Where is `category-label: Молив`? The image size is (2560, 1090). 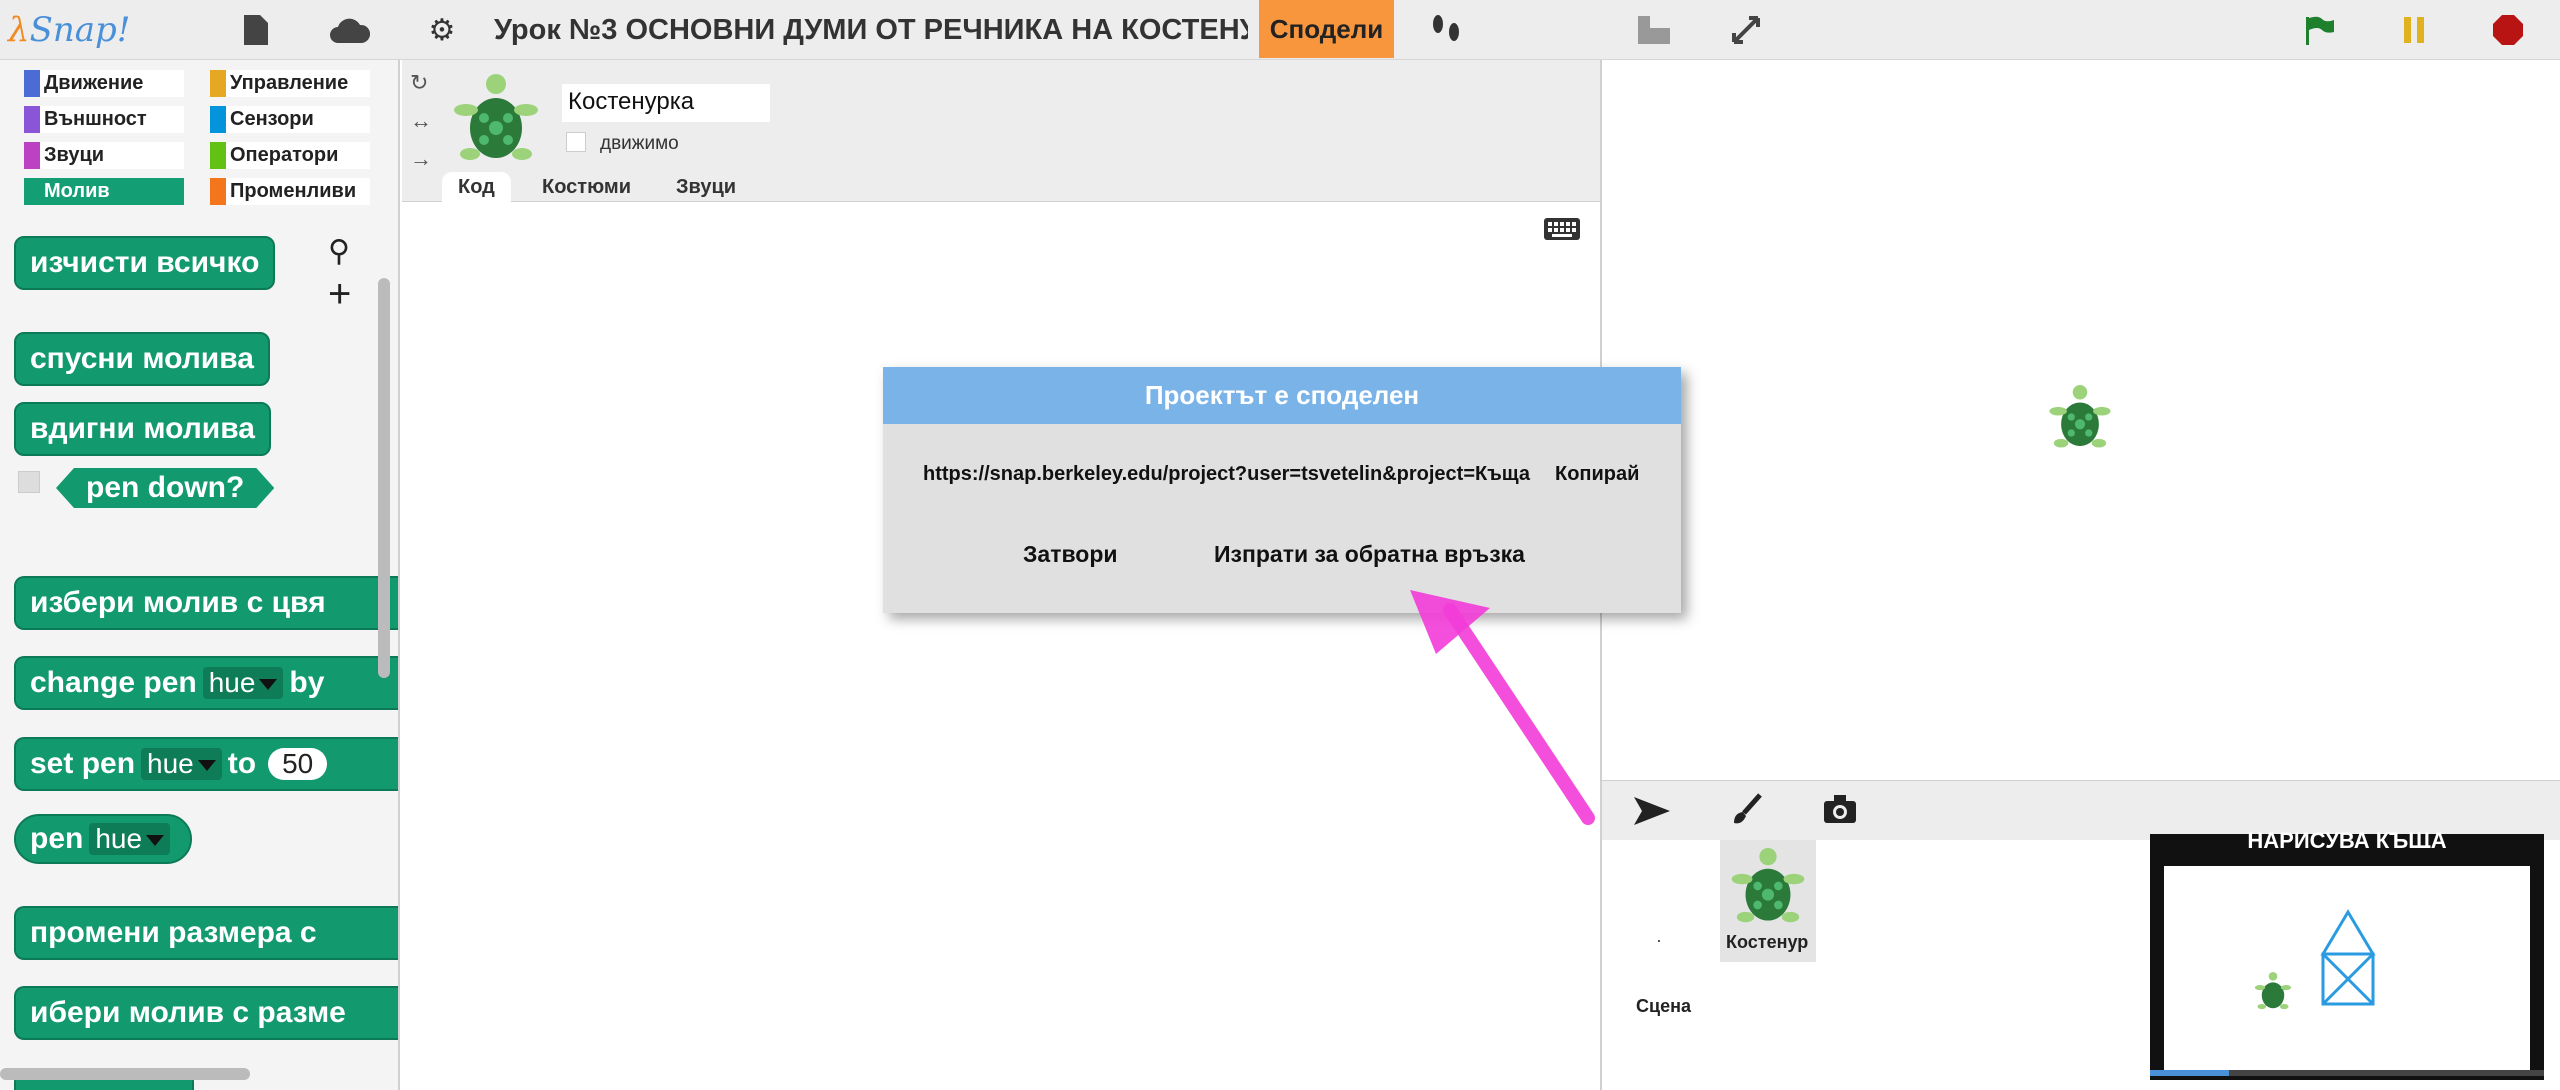 category-label: Молив is located at coordinates (77, 191).